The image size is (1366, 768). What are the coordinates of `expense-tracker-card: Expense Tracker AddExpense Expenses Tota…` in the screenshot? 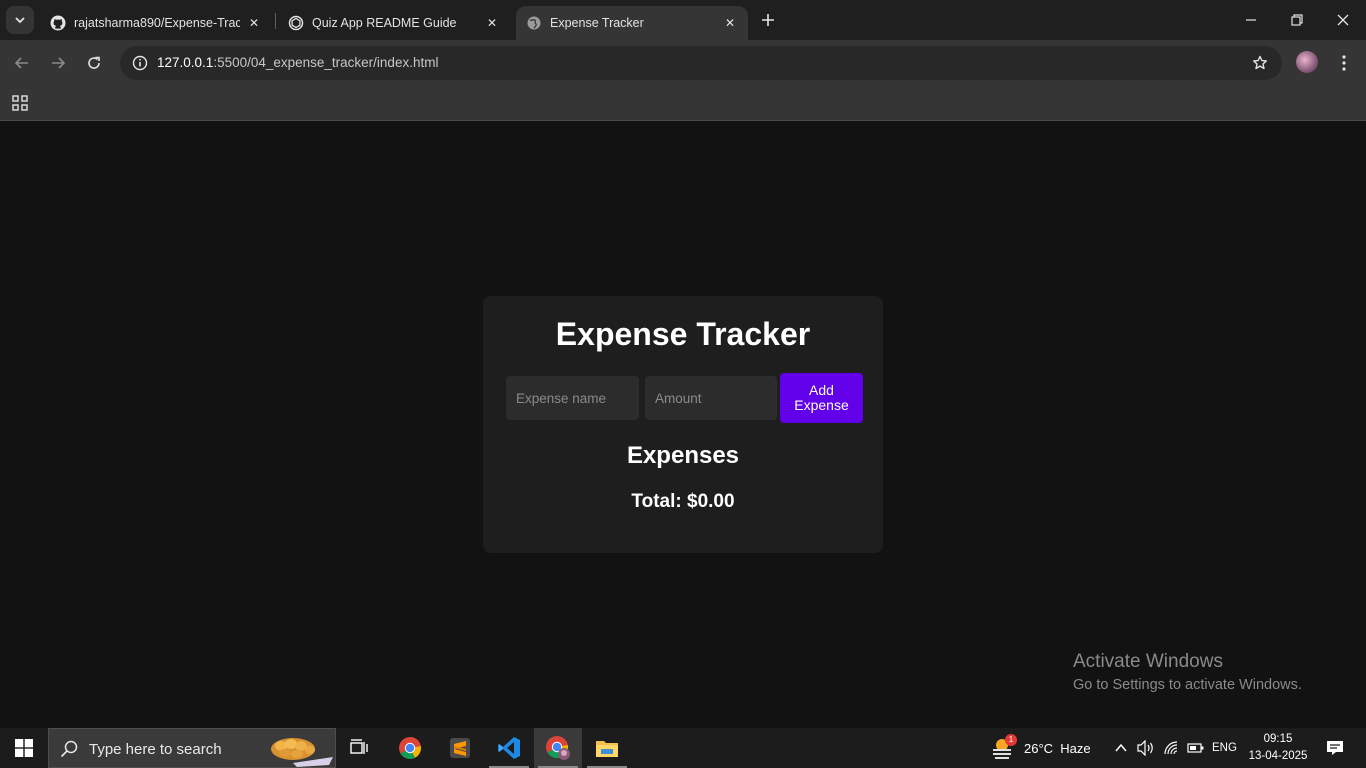 It's located at (683, 424).